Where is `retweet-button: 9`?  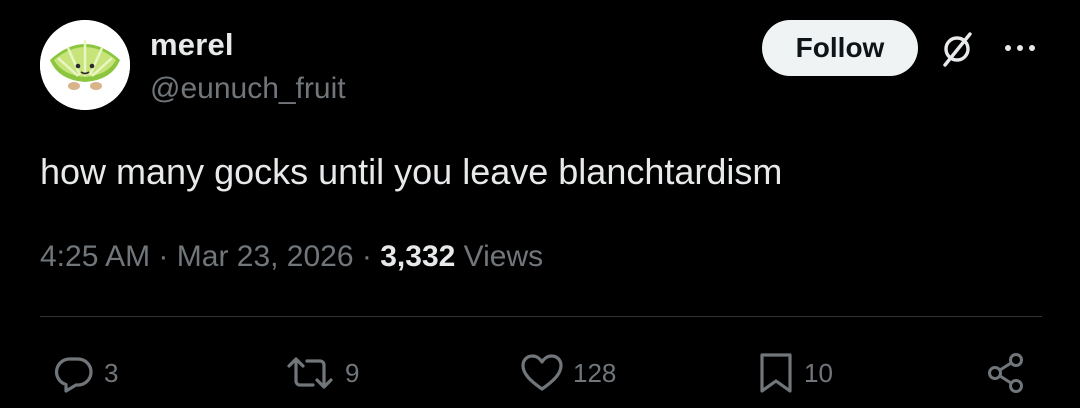 retweet-button: 9 is located at coordinates (321, 373).